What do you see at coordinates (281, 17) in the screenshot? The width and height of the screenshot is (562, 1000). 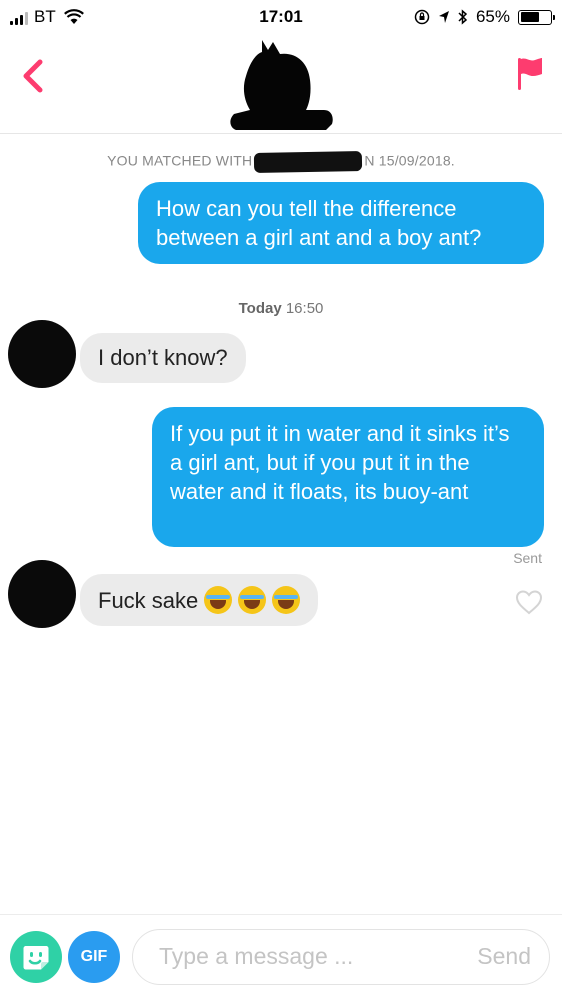 I see `status-bar: BT 17:01 65%` at bounding box center [281, 17].